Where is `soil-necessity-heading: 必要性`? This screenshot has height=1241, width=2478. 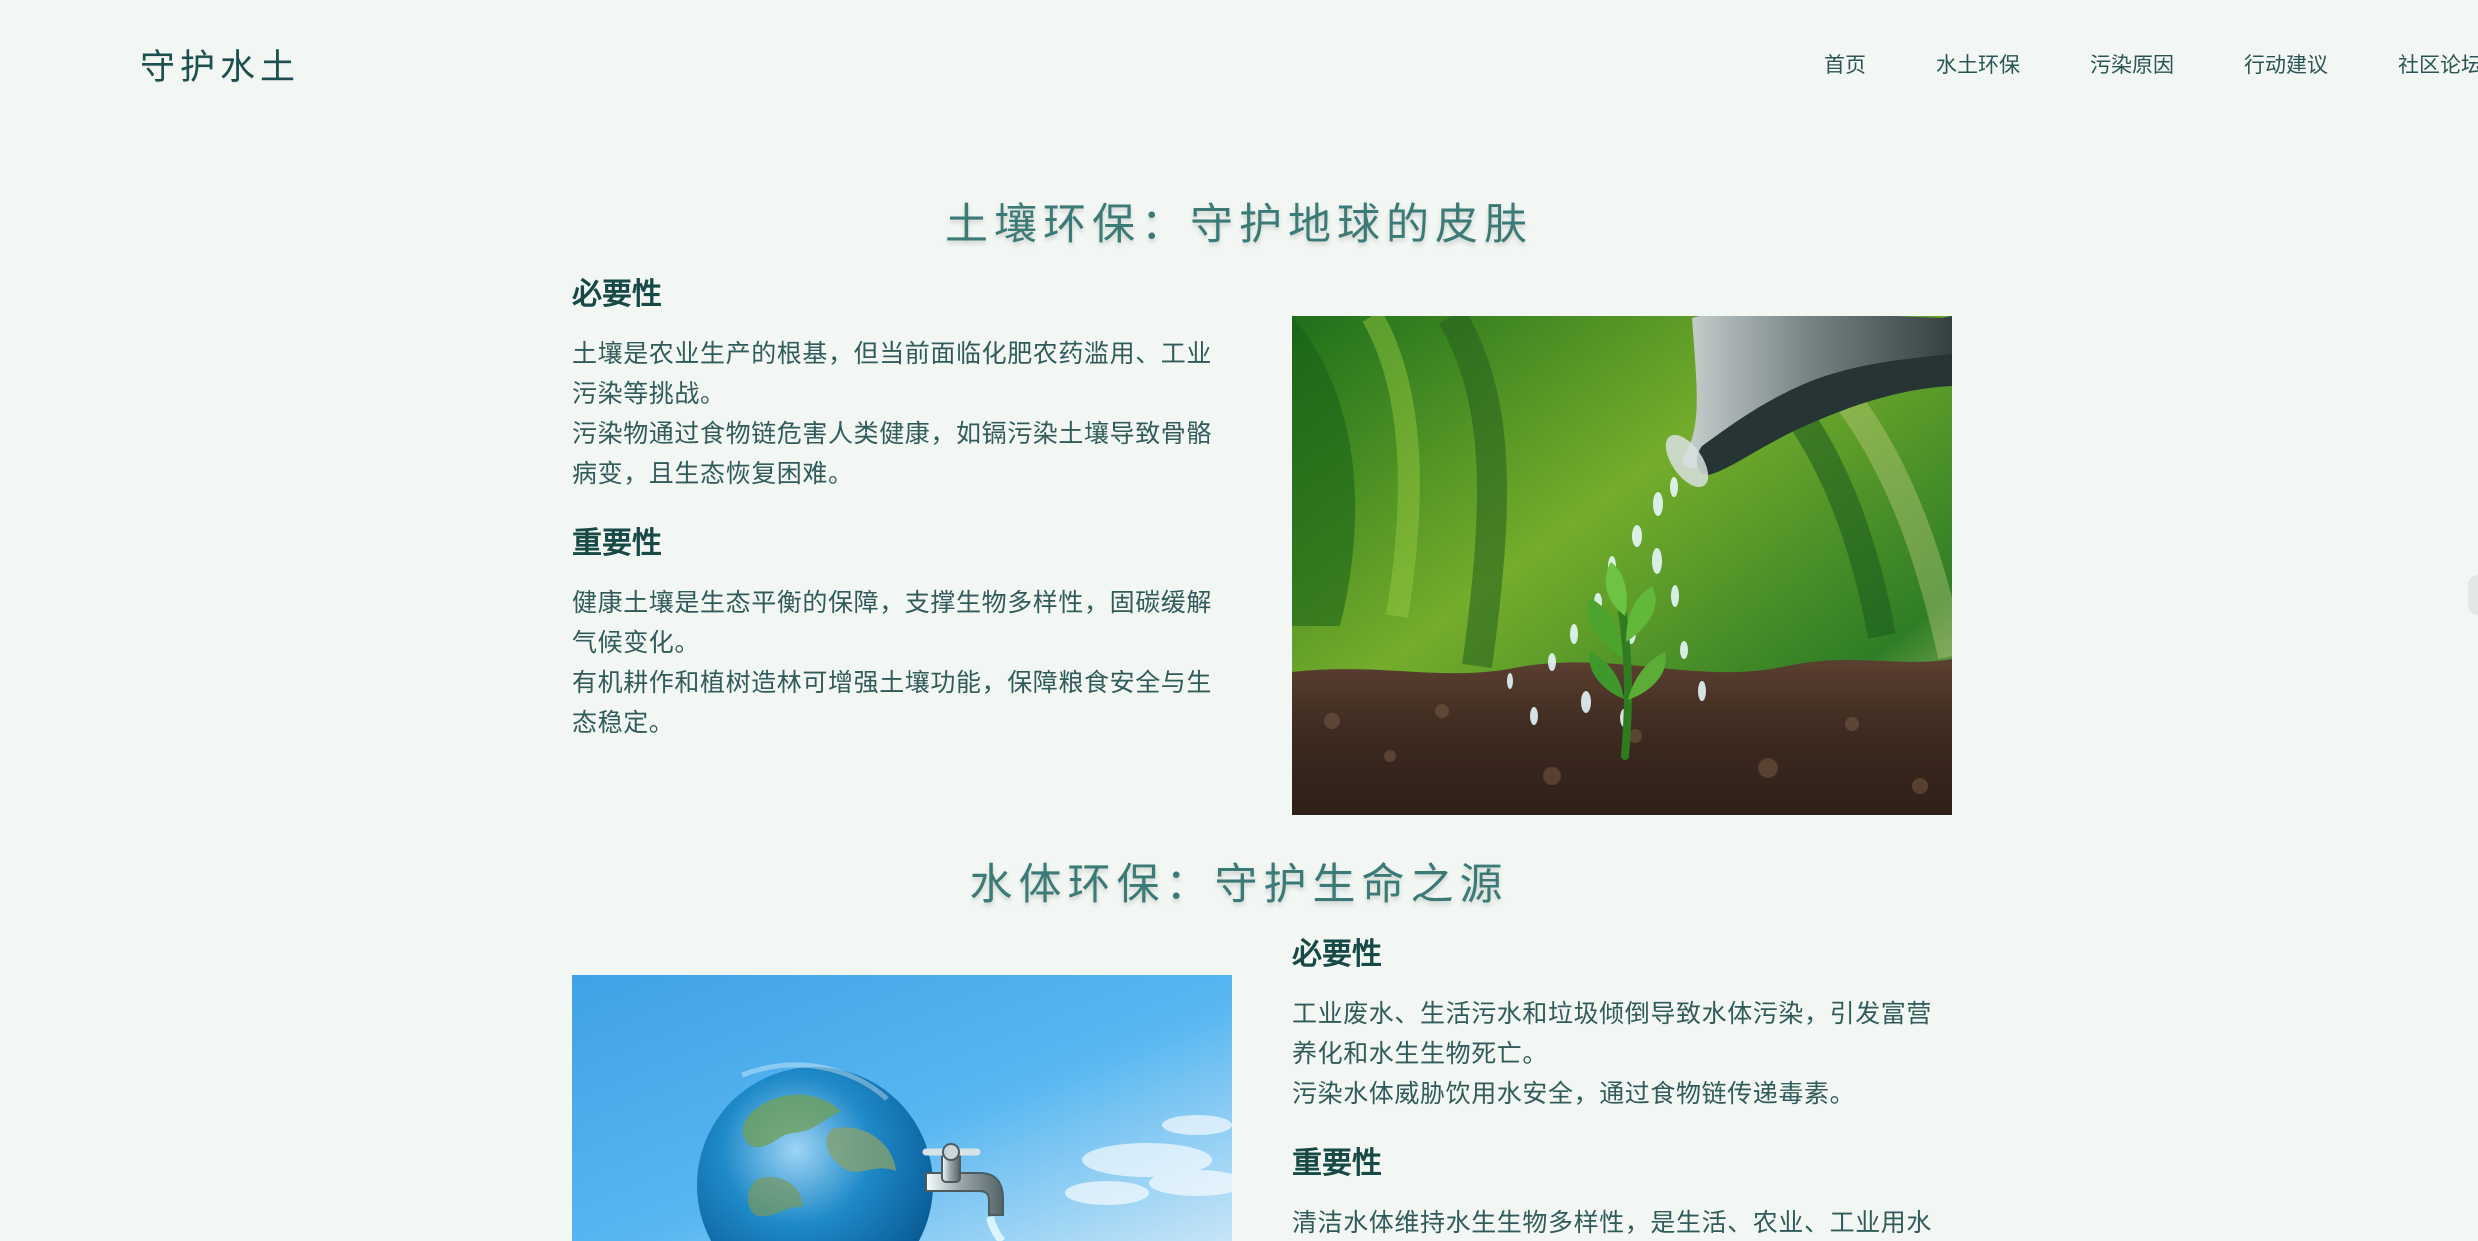
soil-necessity-heading: 必要性 is located at coordinates (617, 294).